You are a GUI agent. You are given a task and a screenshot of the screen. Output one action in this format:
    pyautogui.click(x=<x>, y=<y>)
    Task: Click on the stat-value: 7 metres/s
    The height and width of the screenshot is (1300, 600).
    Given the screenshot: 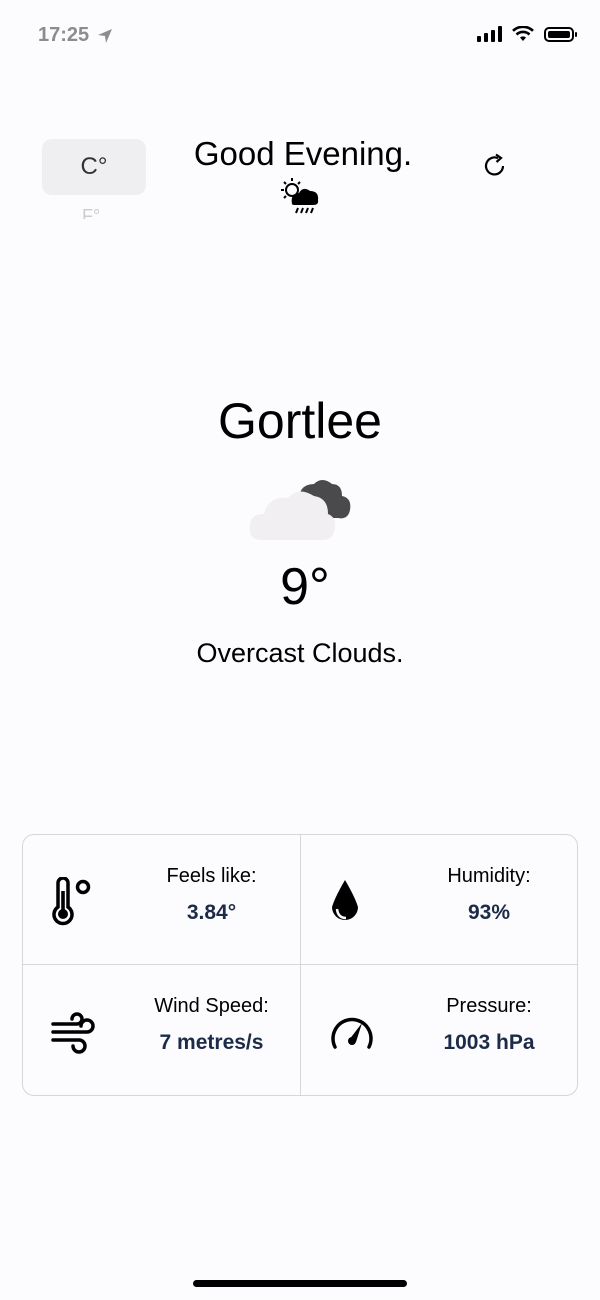 What is the action you would take?
    pyautogui.click(x=211, y=1042)
    